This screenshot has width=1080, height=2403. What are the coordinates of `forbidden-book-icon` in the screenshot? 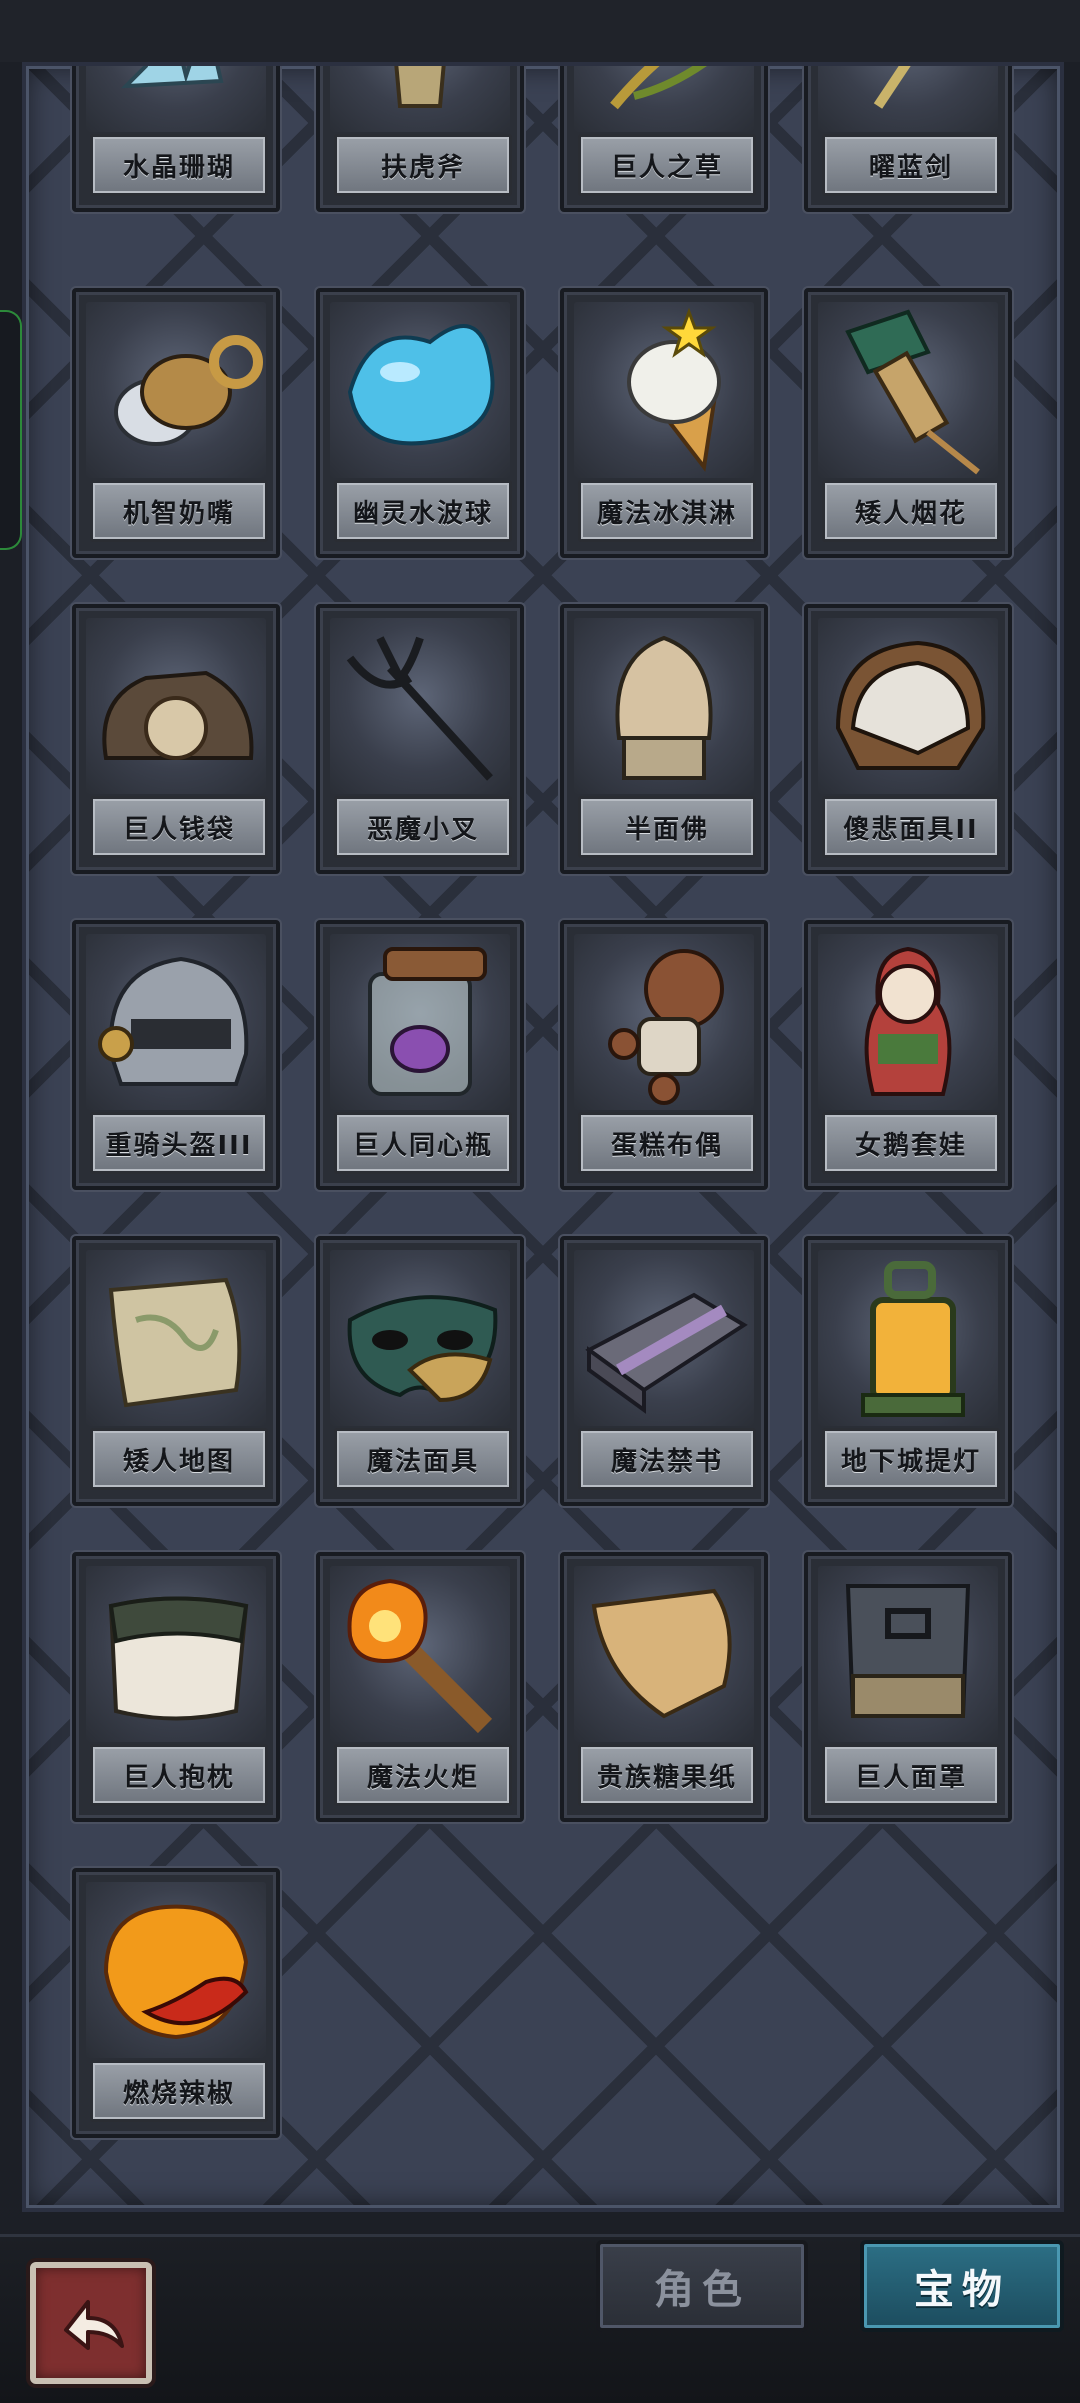 It's located at (664, 1338).